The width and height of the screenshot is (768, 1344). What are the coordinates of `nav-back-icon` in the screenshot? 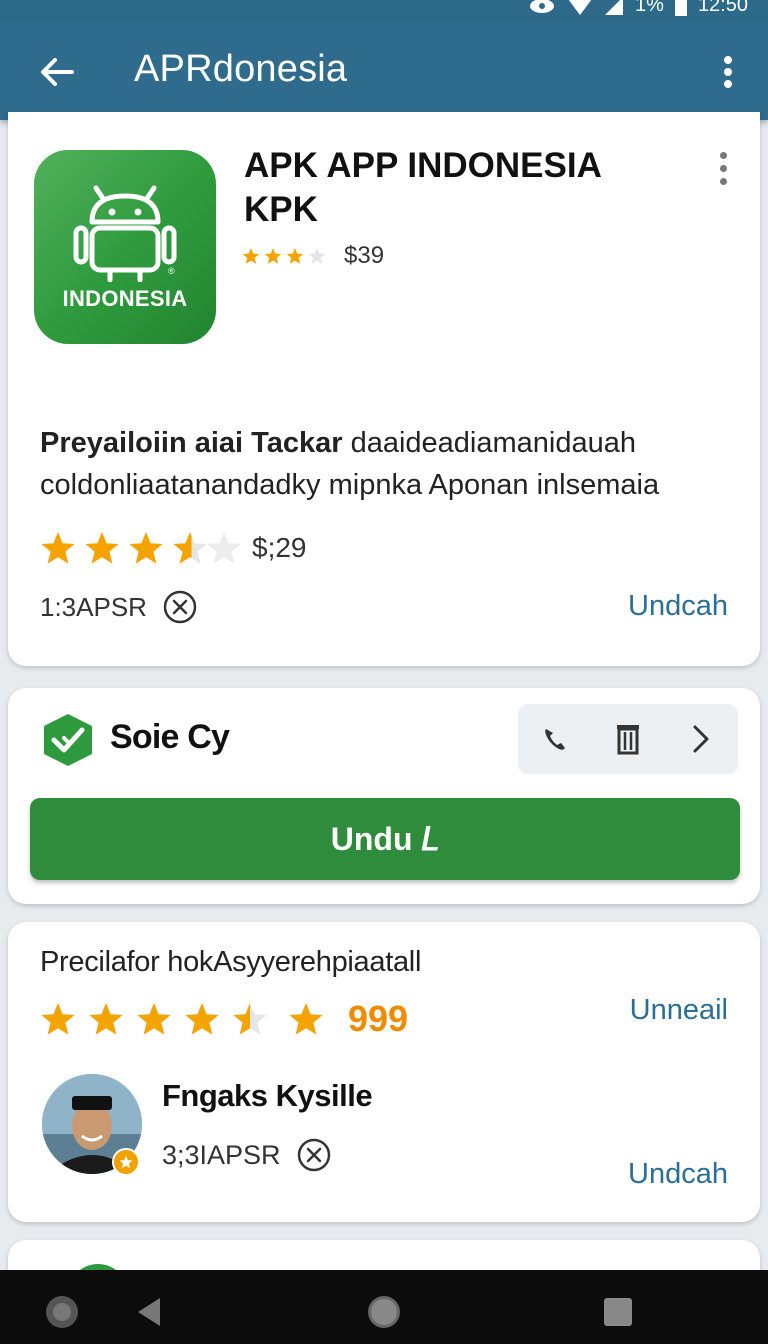 It's located at (150, 1312).